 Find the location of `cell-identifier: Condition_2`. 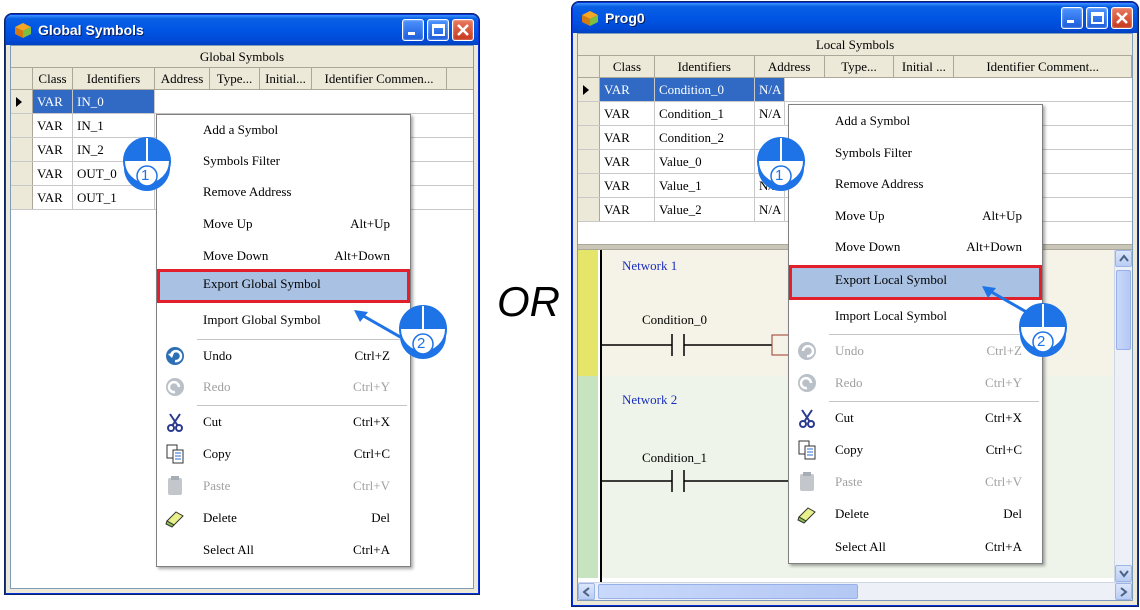

cell-identifier: Condition_2 is located at coordinates (705, 137).